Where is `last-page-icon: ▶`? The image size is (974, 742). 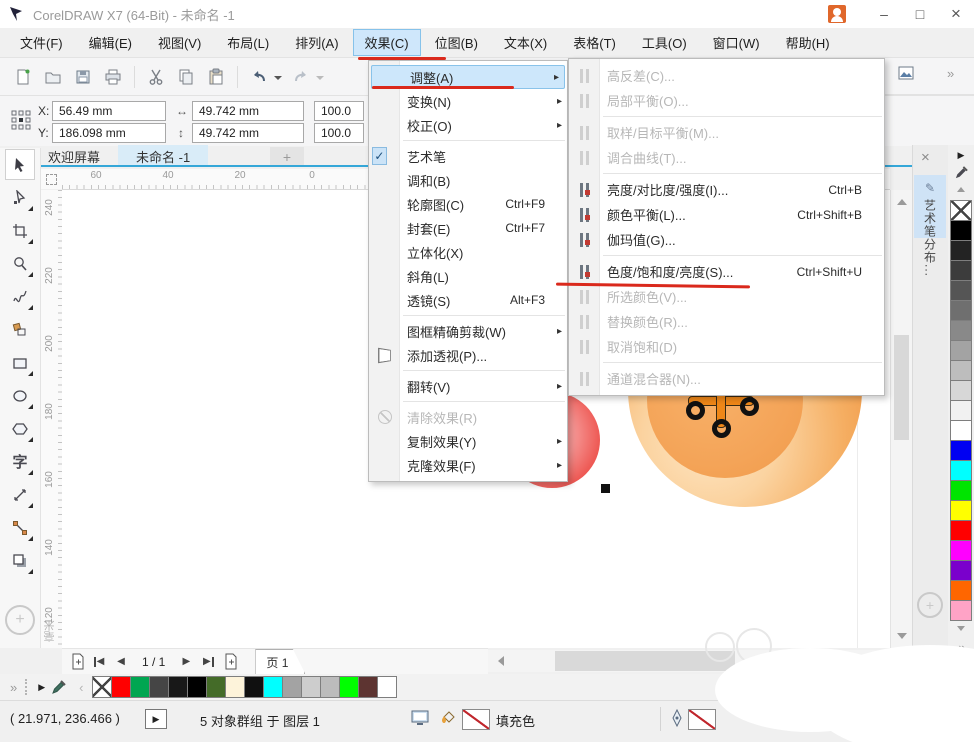
last-page-icon: ▶ is located at coordinates (208, 662).